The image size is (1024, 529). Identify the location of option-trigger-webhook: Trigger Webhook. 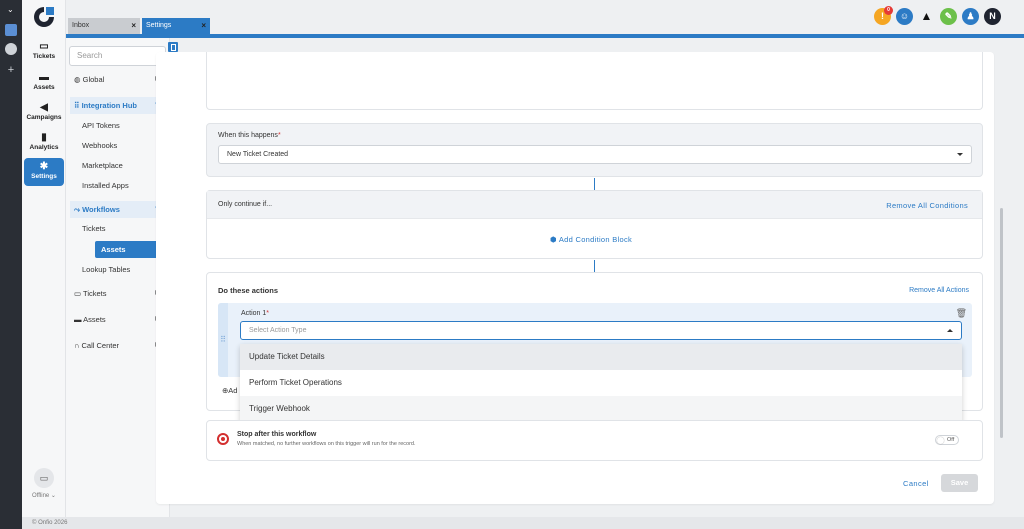
(601, 409).